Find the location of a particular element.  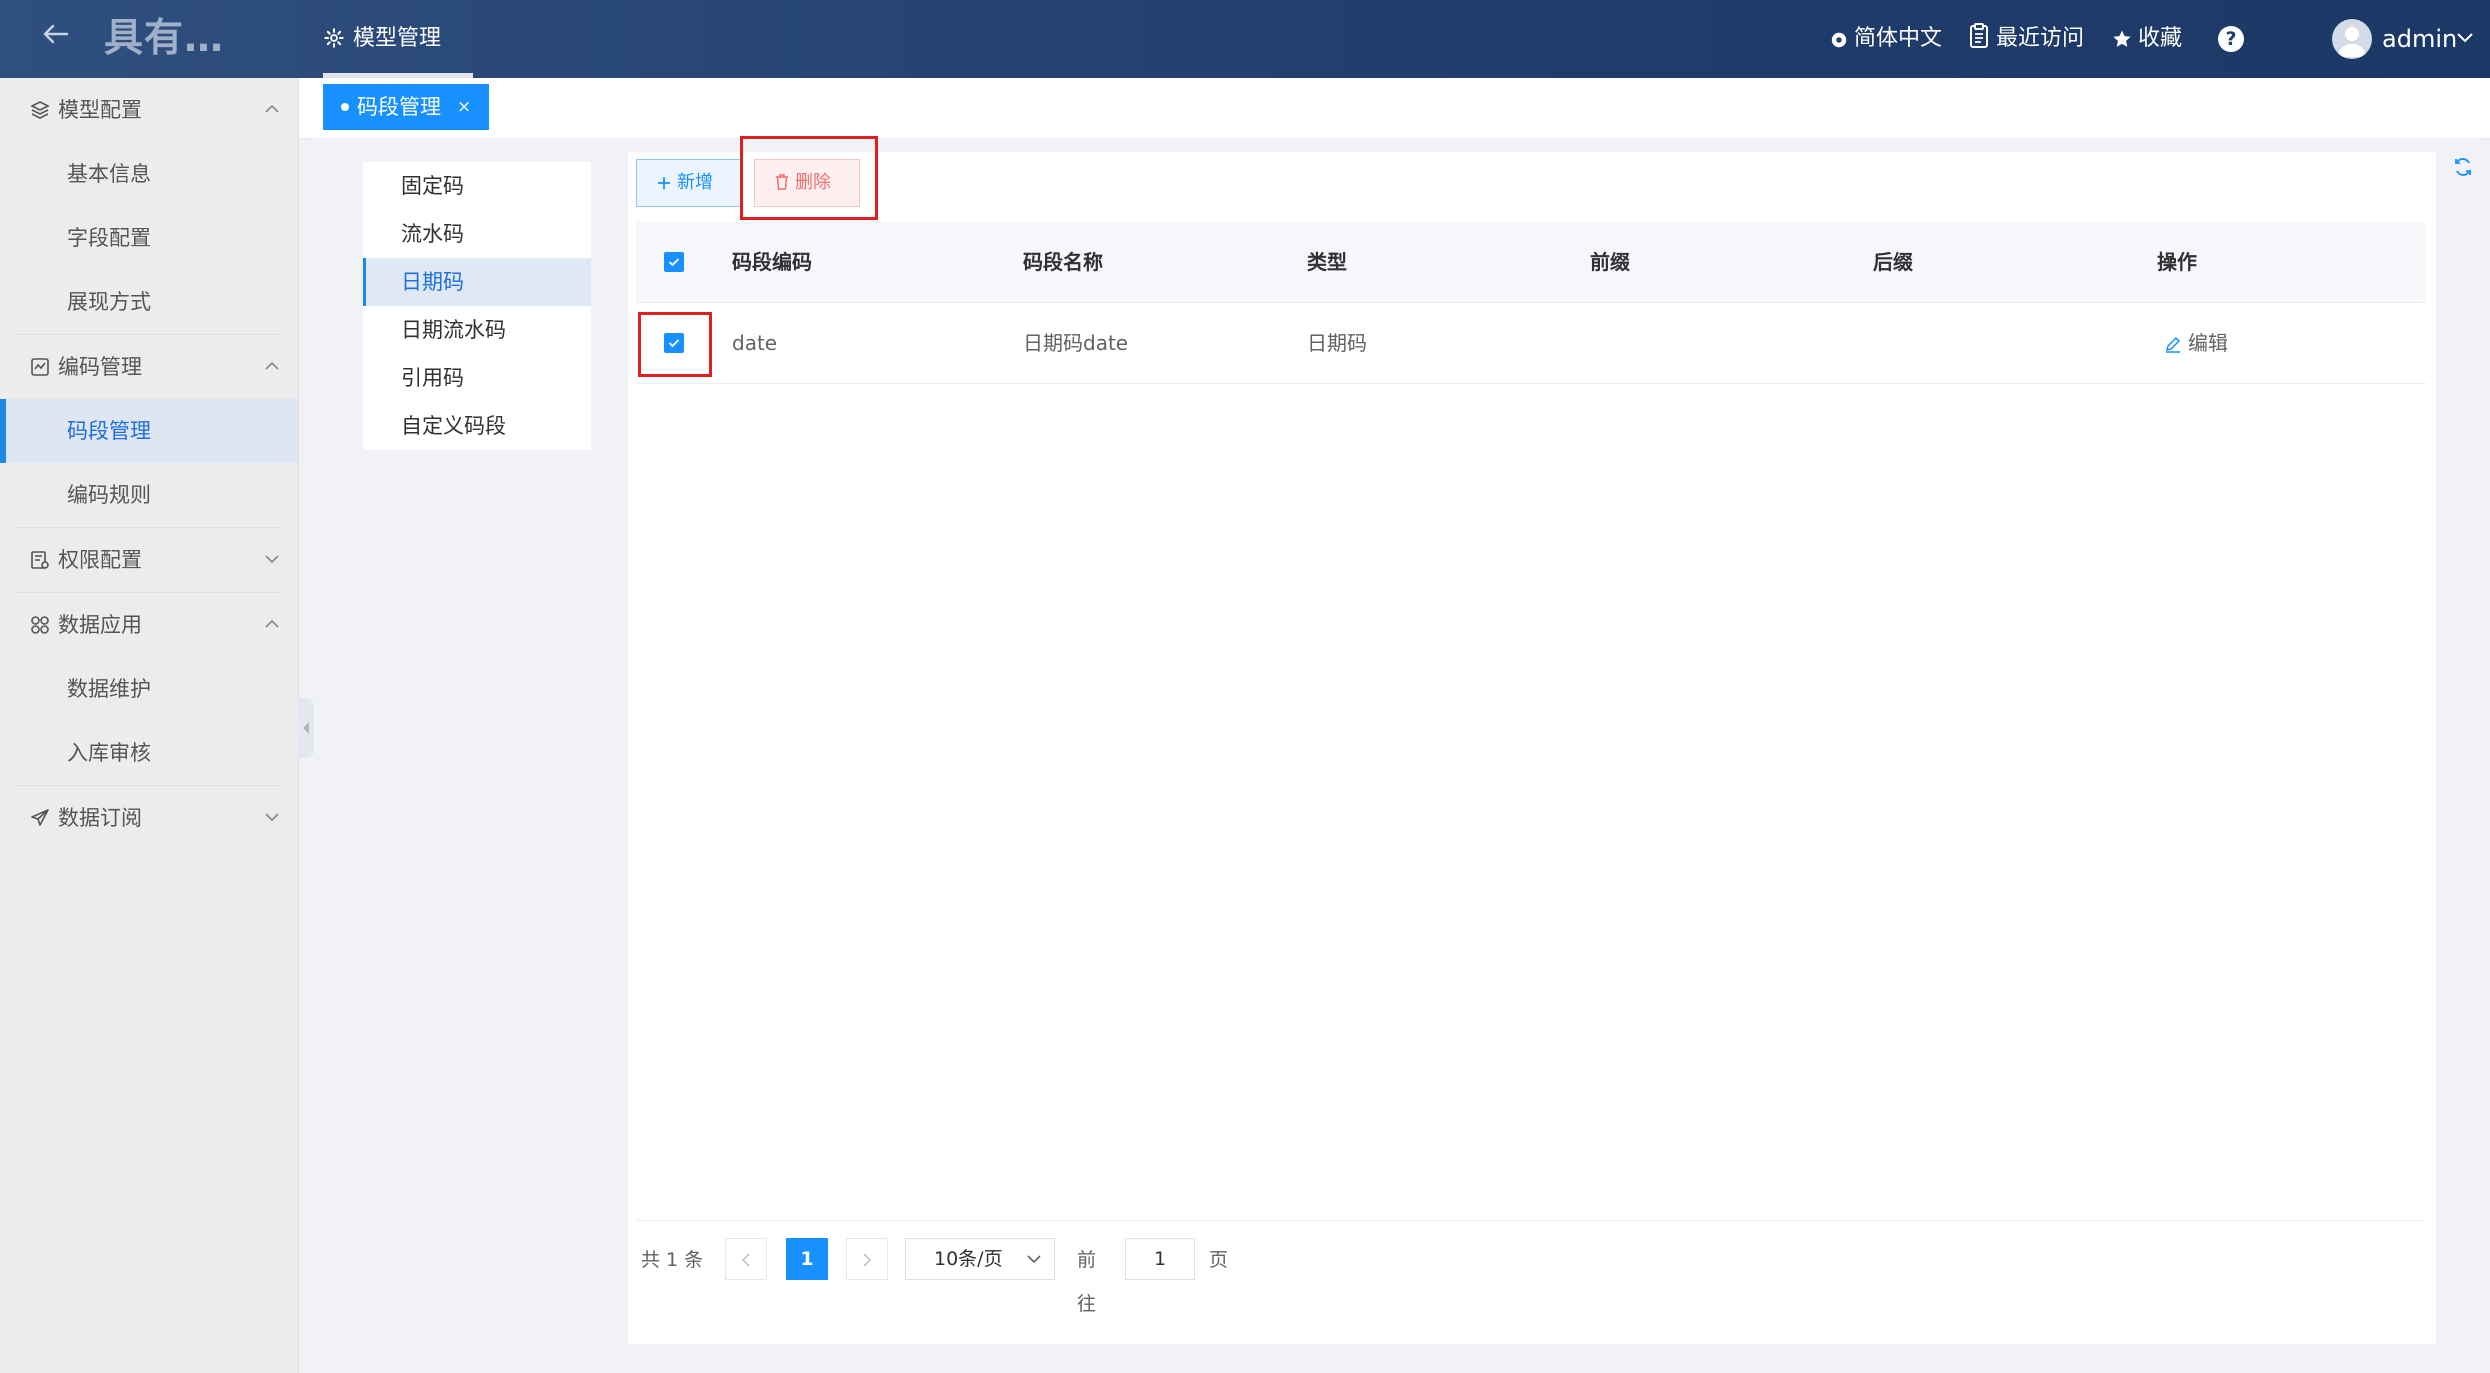

language-switch: 简体中文 is located at coordinates (1886, 39).